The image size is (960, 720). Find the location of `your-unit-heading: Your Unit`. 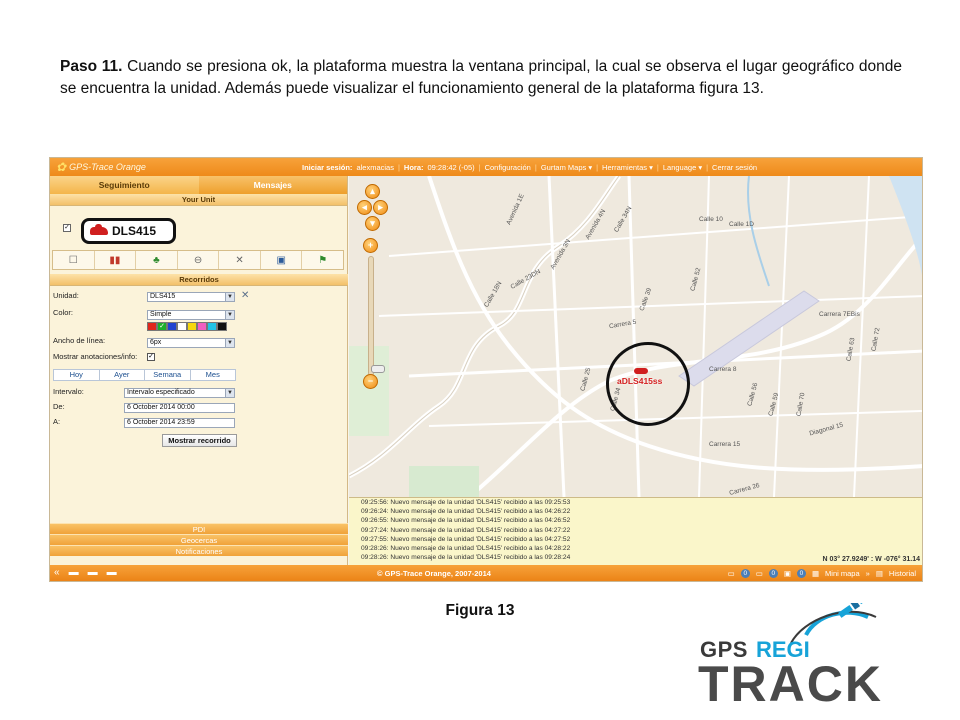

your-unit-heading: Your Unit is located at coordinates (198, 200).